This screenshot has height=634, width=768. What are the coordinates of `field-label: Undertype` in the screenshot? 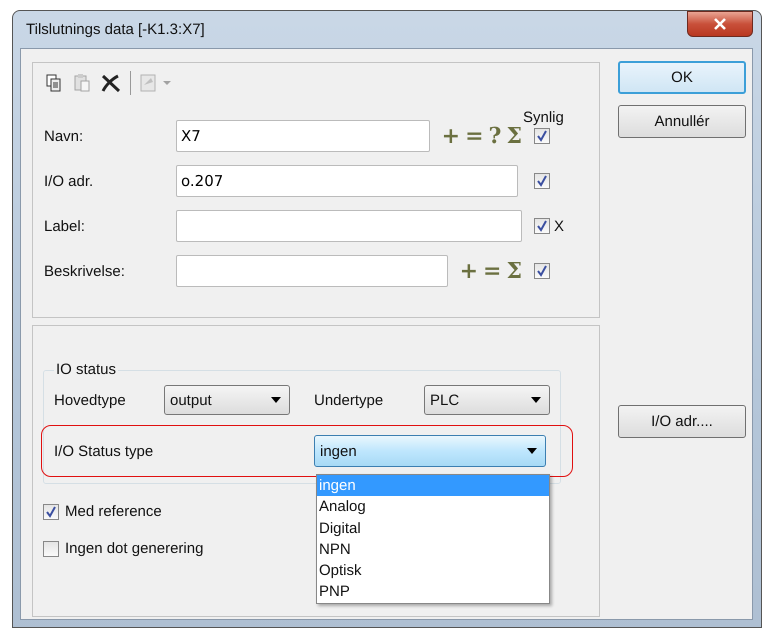 It's located at (349, 400).